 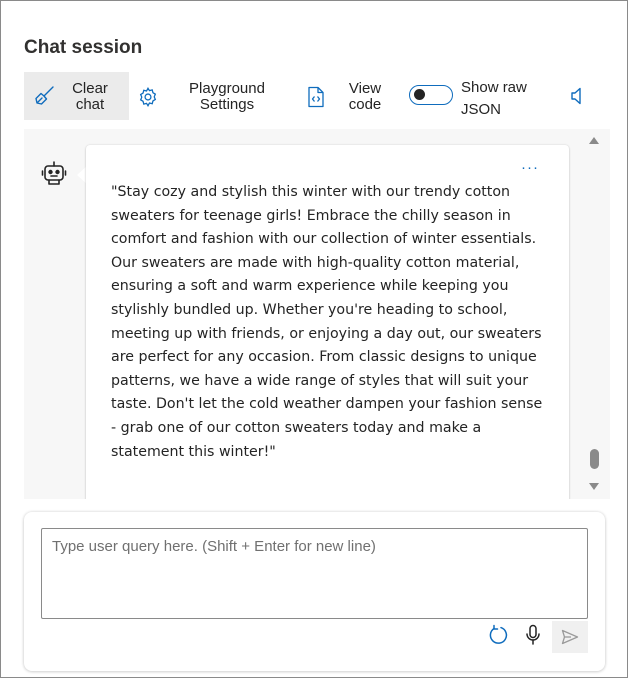 I want to click on clear-chat-button: Clear chat, so click(x=76, y=96).